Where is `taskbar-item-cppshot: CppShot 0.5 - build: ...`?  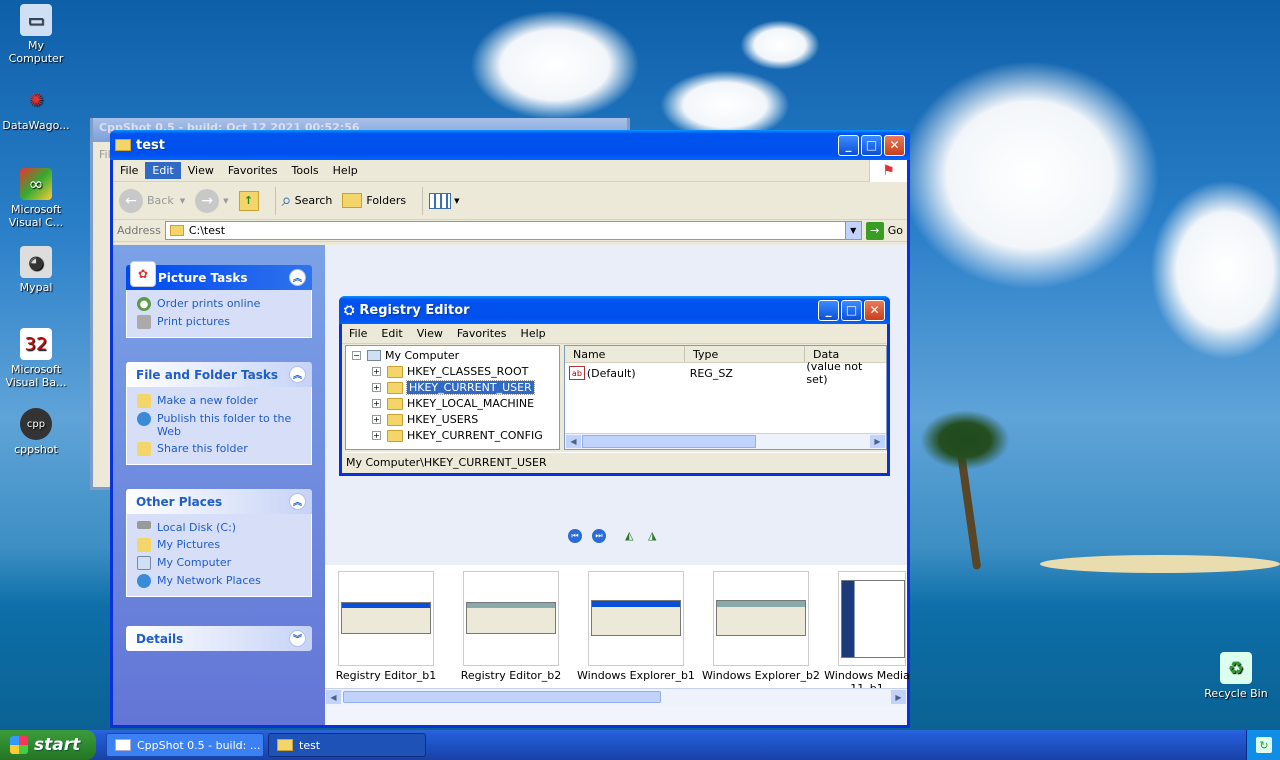
taskbar-item-cppshot: CppShot 0.5 - build: ... is located at coordinates (185, 745).